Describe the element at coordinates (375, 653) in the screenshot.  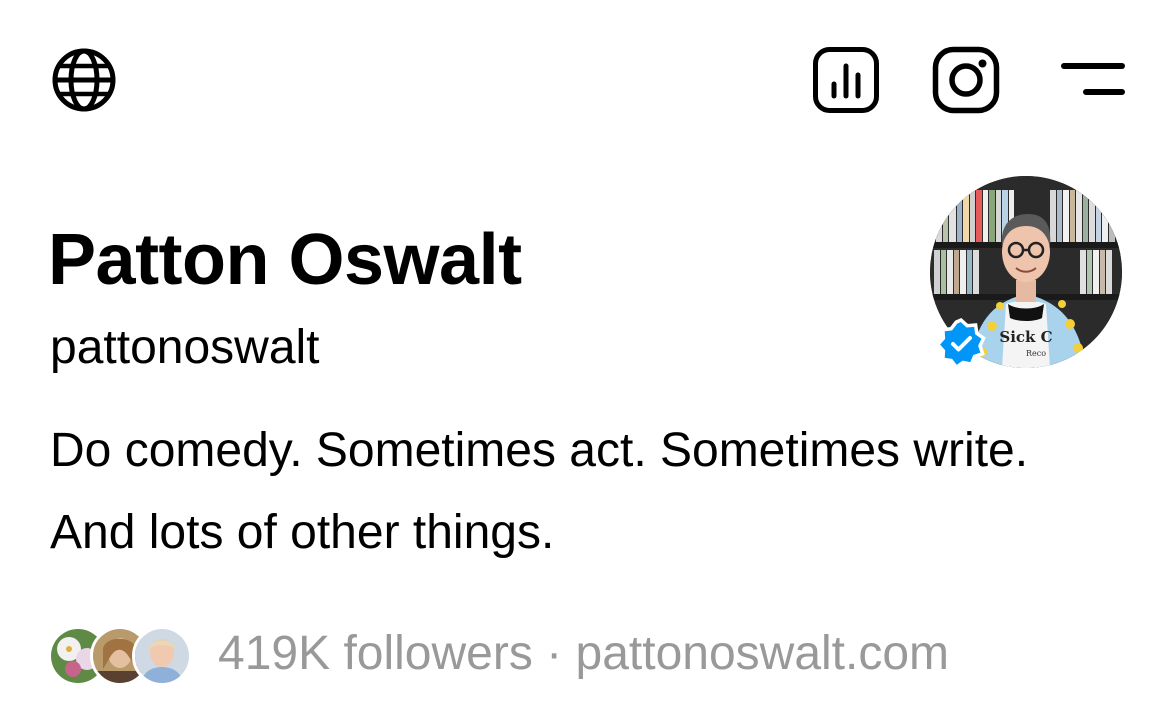
I see `followers-count: 419K followers` at that location.